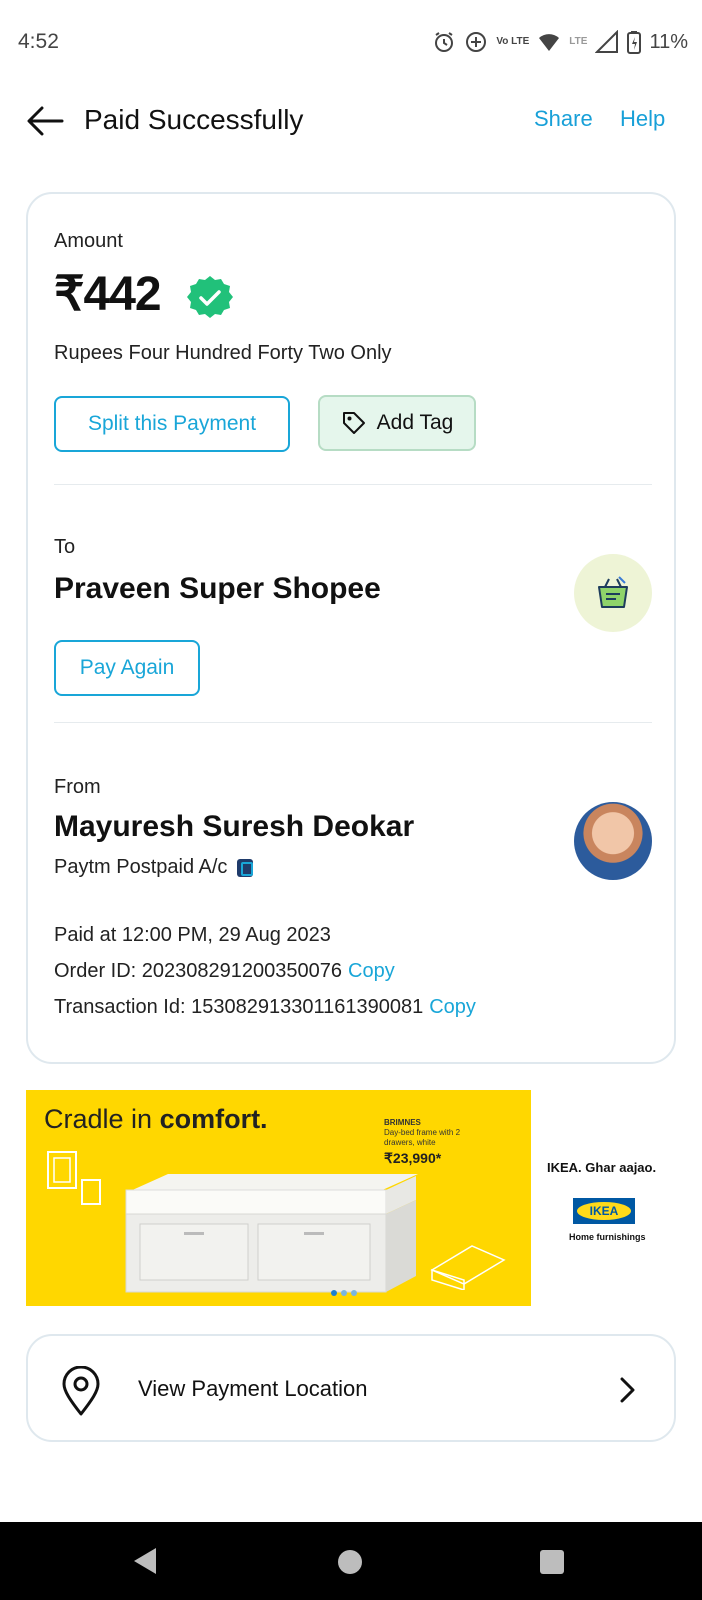  Describe the element at coordinates (415, 422) in the screenshot. I see `add-tag-label: Add Tag` at that location.